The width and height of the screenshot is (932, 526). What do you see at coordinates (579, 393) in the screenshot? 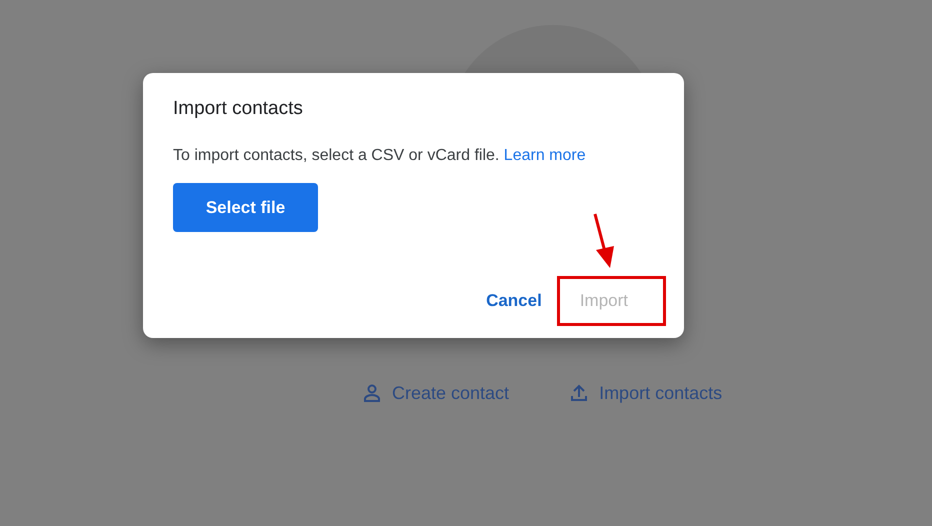
I see `upload-icon` at bounding box center [579, 393].